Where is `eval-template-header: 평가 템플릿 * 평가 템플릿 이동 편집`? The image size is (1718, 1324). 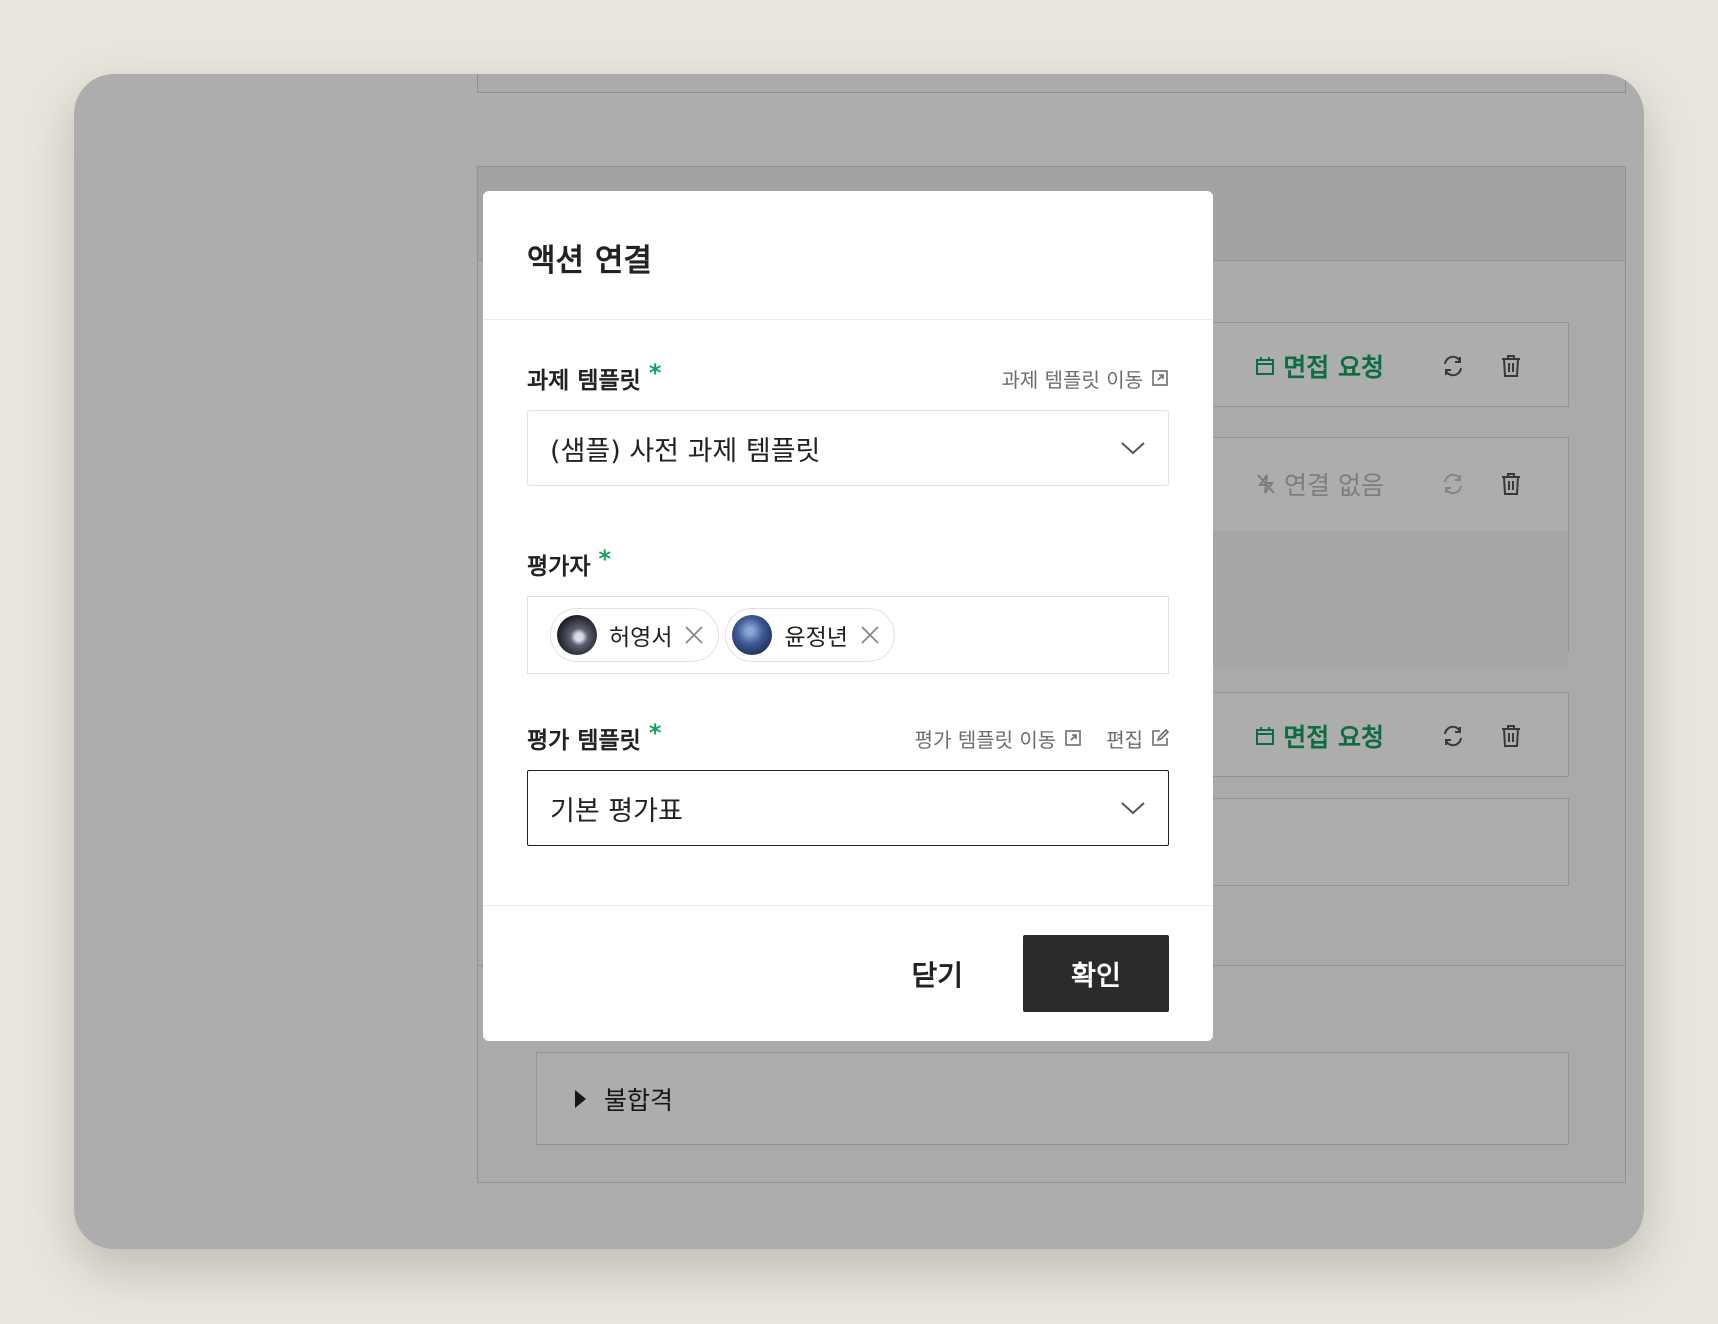 eval-template-header: 평가 템플릿 * 평가 템플릿 이동 편집 is located at coordinates (848, 738).